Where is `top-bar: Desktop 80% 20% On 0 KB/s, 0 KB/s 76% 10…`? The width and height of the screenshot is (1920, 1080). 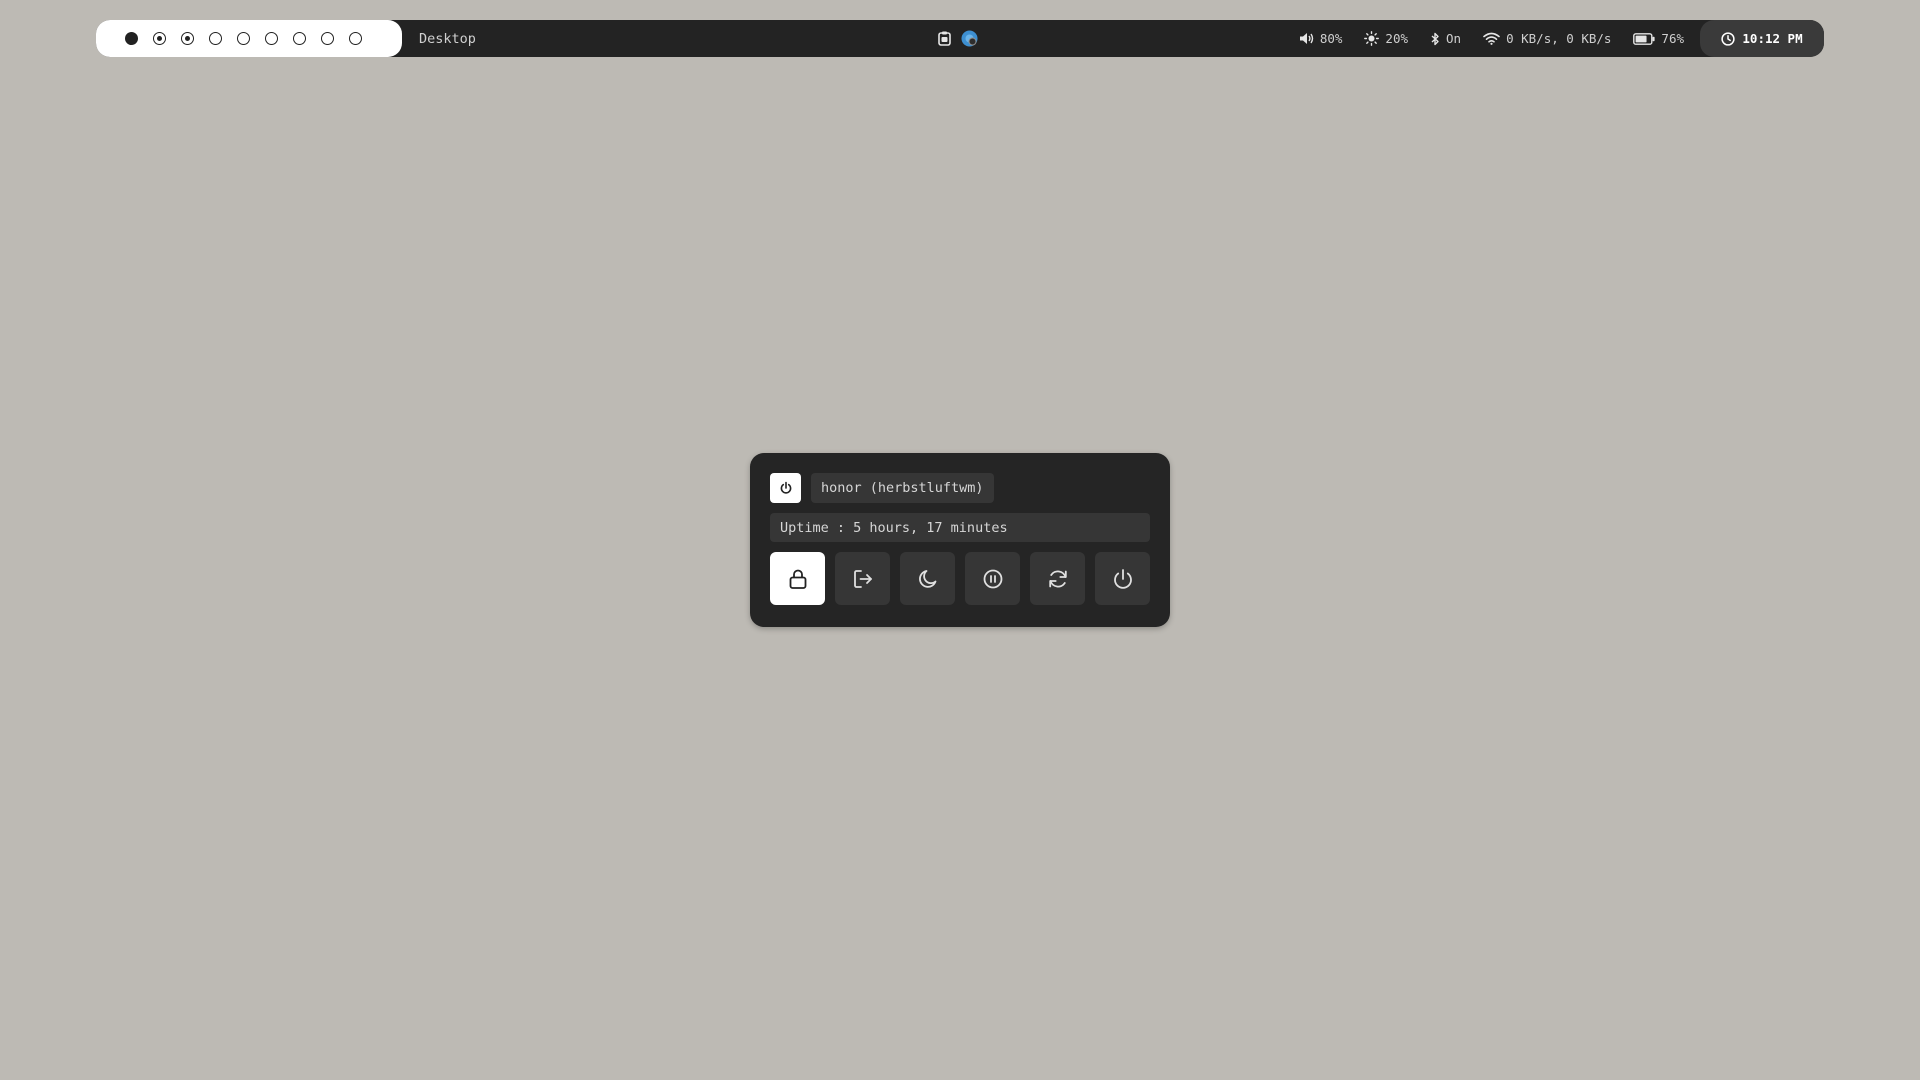 top-bar: Desktop 80% 20% On 0 KB/s, 0 KB/s 76% 10… is located at coordinates (960, 38).